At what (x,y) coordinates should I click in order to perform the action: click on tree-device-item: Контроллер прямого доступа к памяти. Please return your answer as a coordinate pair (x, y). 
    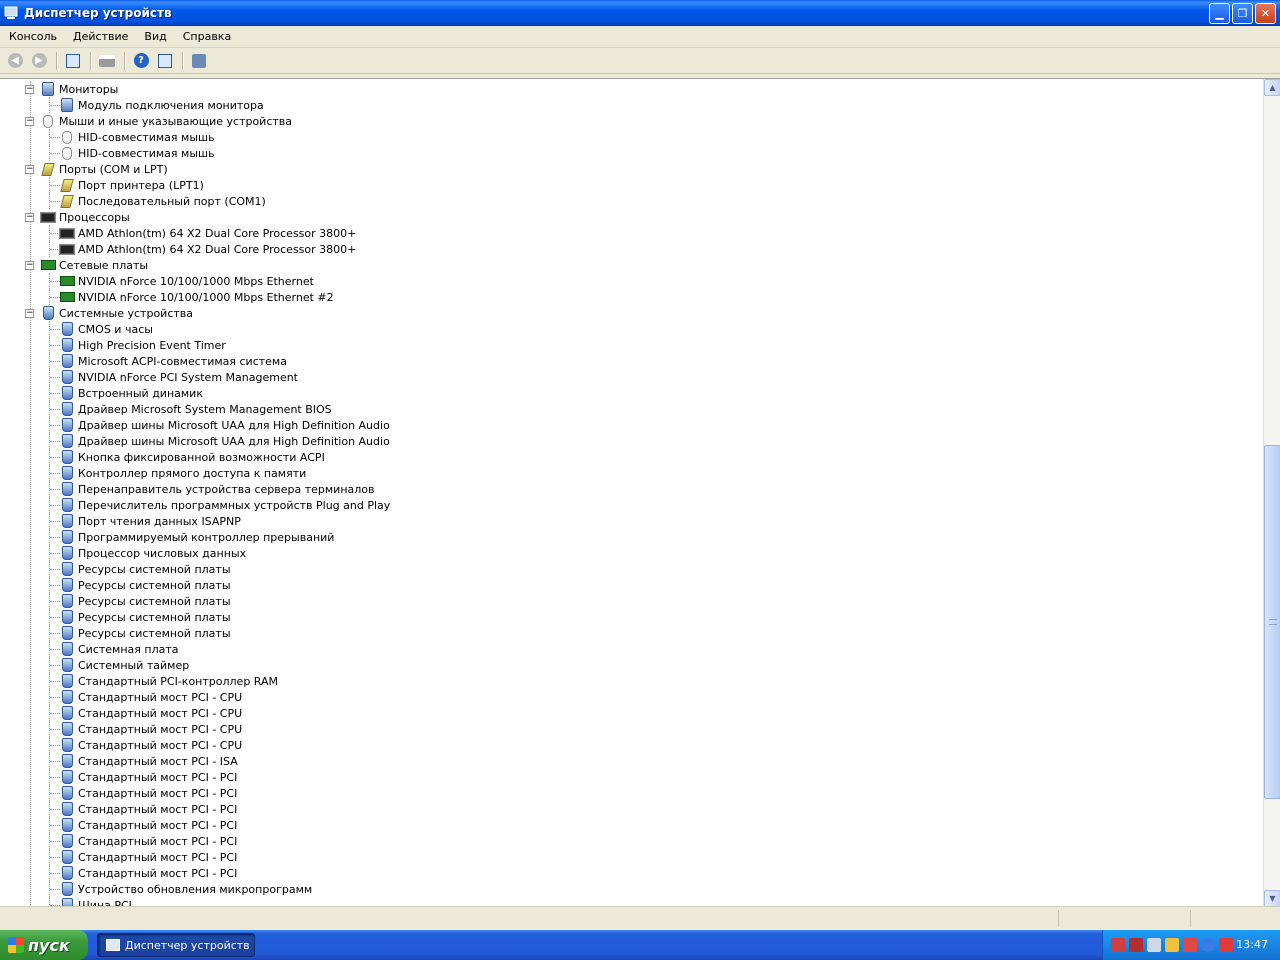
    Looking at the image, I should click on (182, 473).